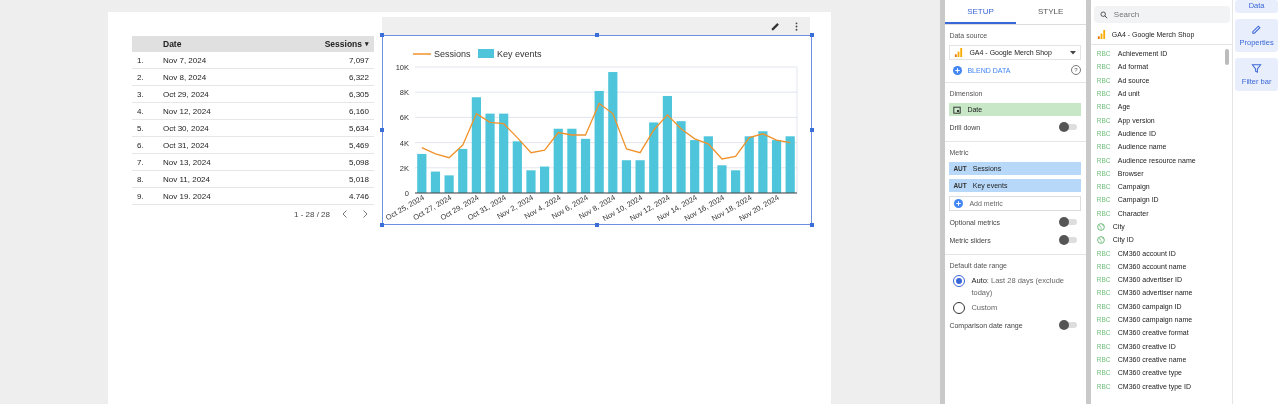 This screenshot has height=404, width=1280. I want to click on scrollbar-thumb, so click(1227, 57).